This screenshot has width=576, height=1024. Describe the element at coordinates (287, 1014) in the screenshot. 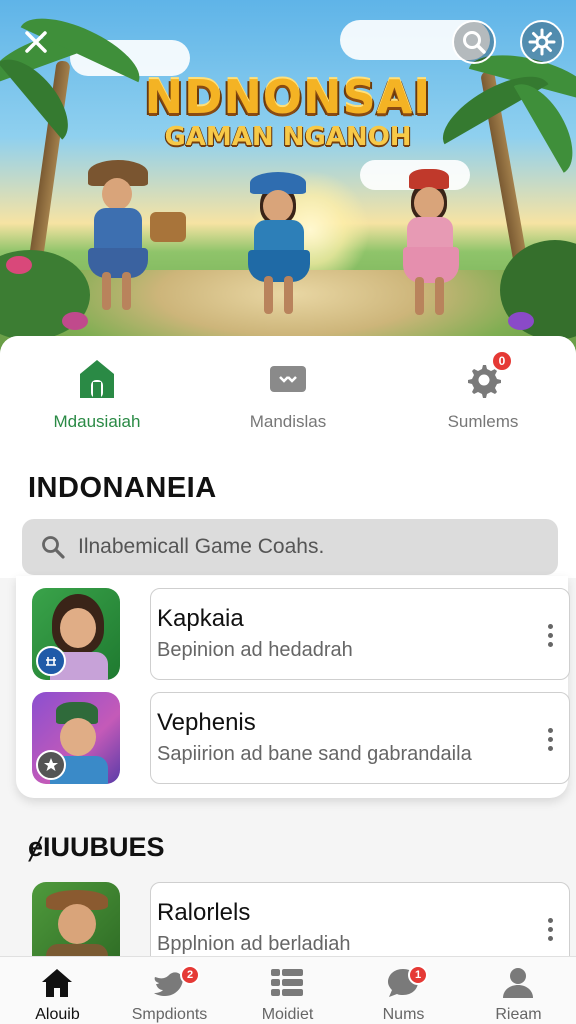

I see `nav-label: Moidiet` at that location.